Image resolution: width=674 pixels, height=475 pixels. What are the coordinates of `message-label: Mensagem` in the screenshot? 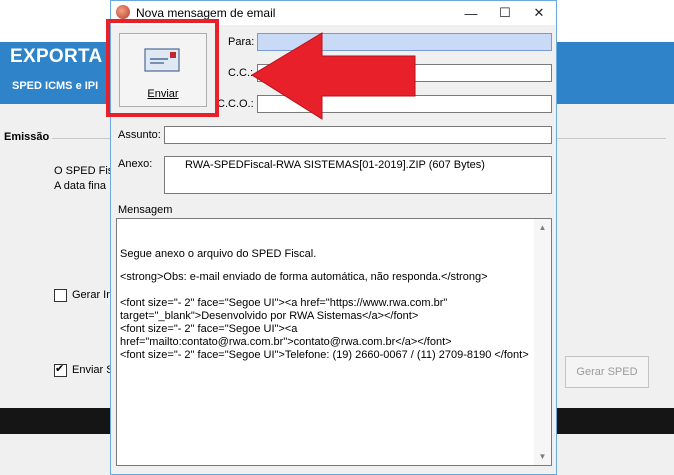 It's located at (145, 210).